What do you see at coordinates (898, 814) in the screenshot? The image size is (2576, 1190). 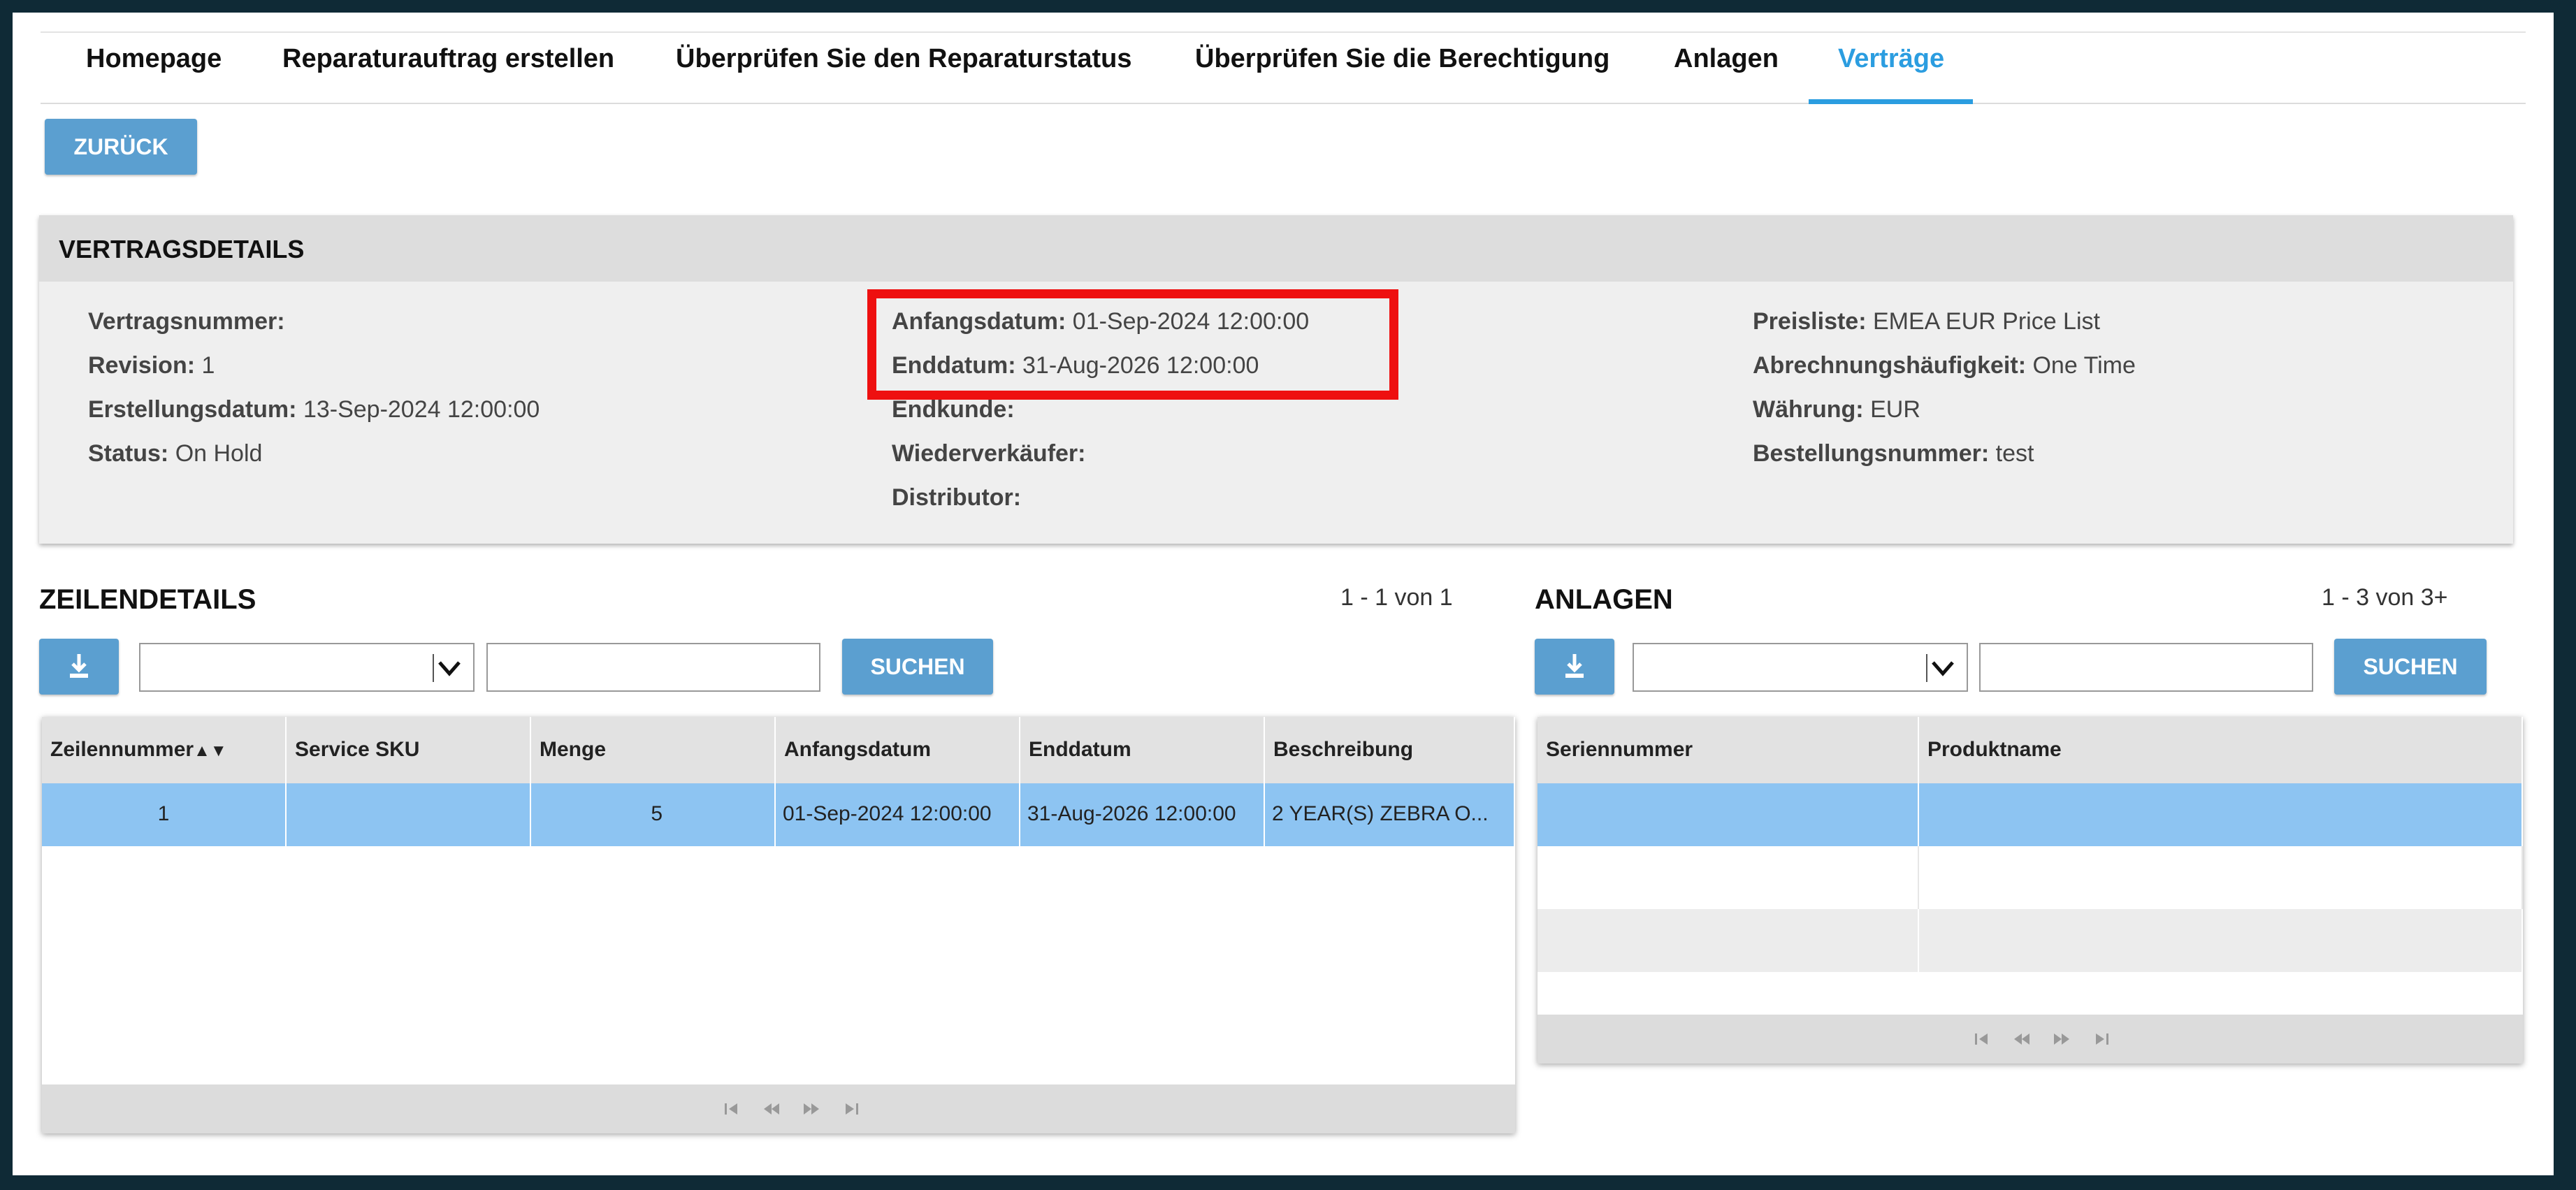 I see `cell-anfangsdatum: 01-Sep-2024 12:00:00` at bounding box center [898, 814].